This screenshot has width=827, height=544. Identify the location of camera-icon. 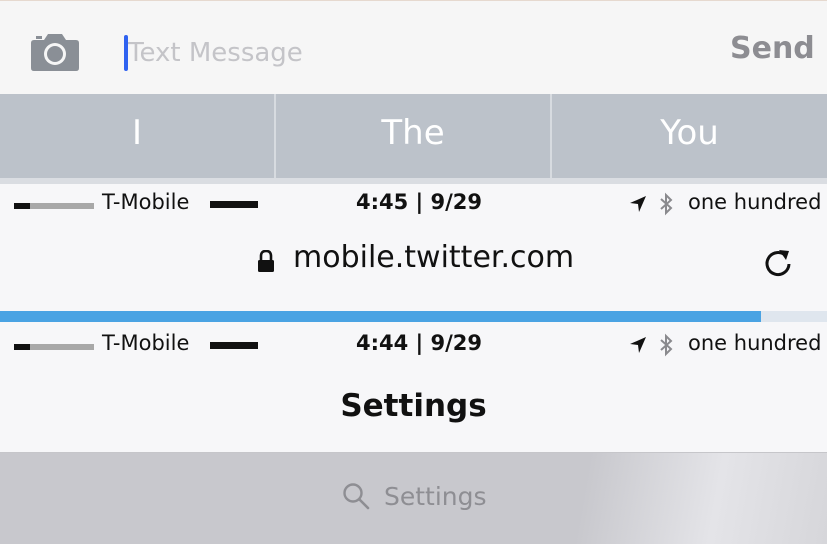
(55, 51).